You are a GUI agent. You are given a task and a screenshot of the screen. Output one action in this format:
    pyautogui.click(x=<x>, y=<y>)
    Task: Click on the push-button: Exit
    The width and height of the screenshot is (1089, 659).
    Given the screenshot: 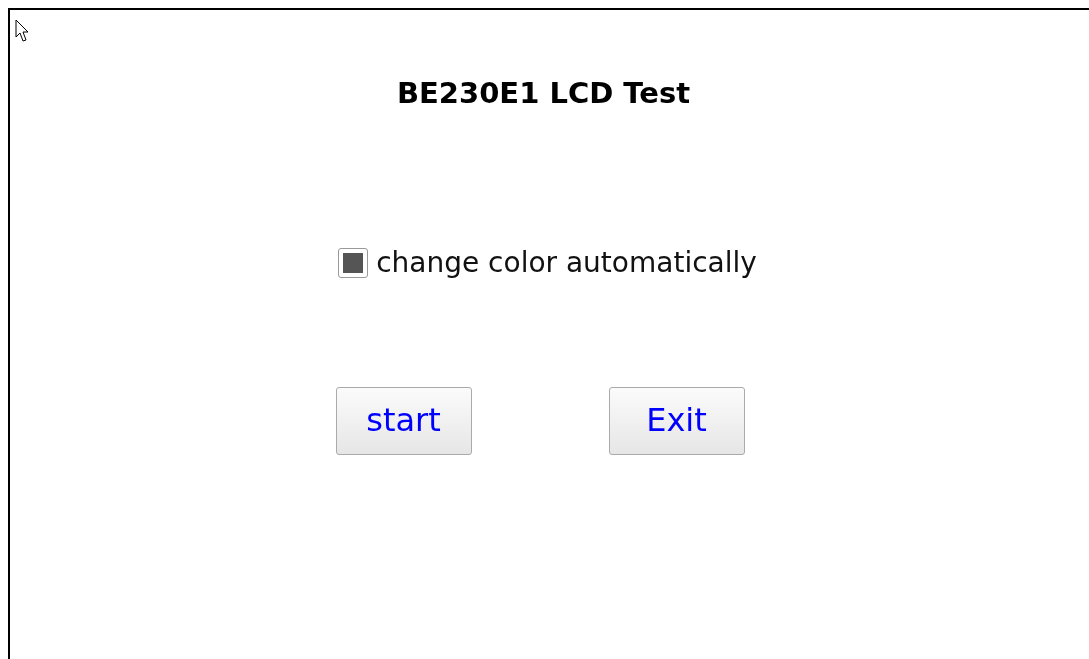 What is the action you would take?
    pyautogui.click(x=676, y=421)
    